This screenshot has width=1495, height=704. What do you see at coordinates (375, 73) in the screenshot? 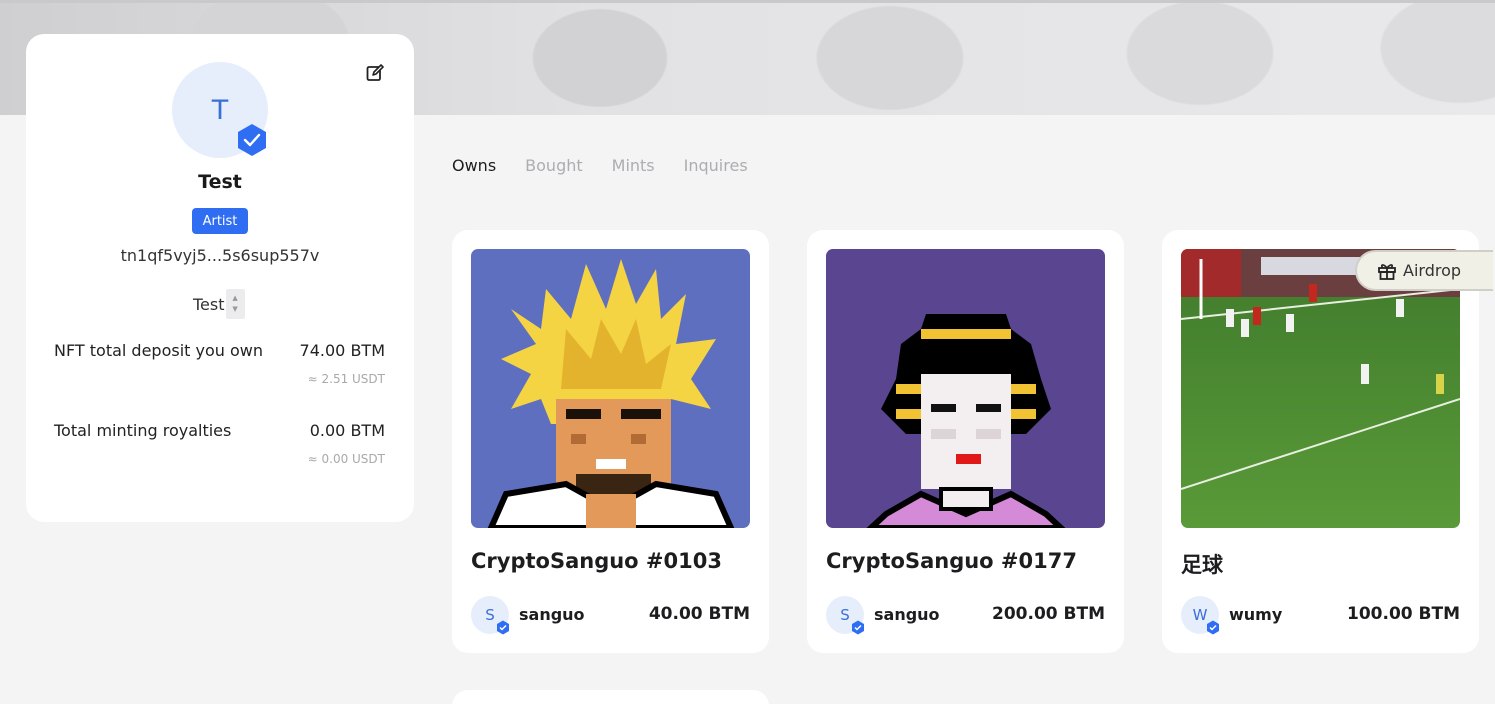
I see `edit-icon` at bounding box center [375, 73].